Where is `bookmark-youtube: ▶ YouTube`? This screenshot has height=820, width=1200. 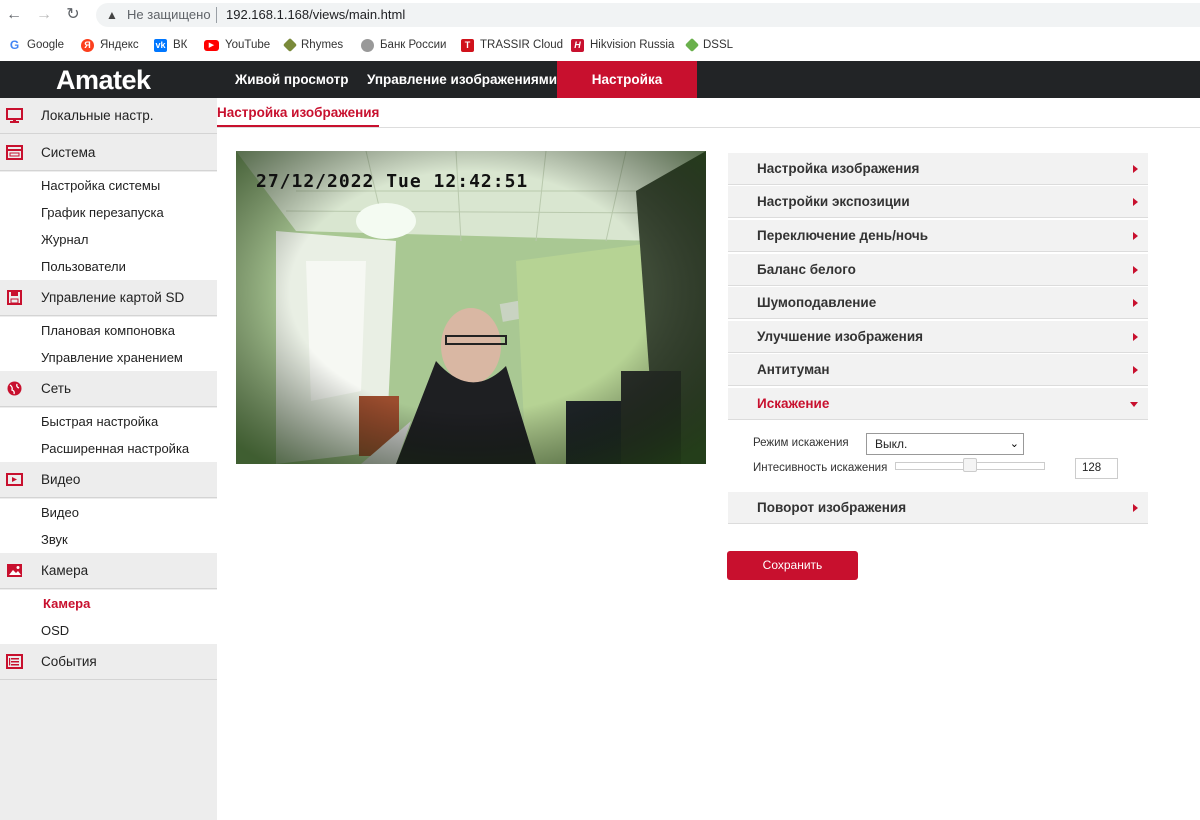
bookmark-youtube: ▶ YouTube is located at coordinates (237, 45).